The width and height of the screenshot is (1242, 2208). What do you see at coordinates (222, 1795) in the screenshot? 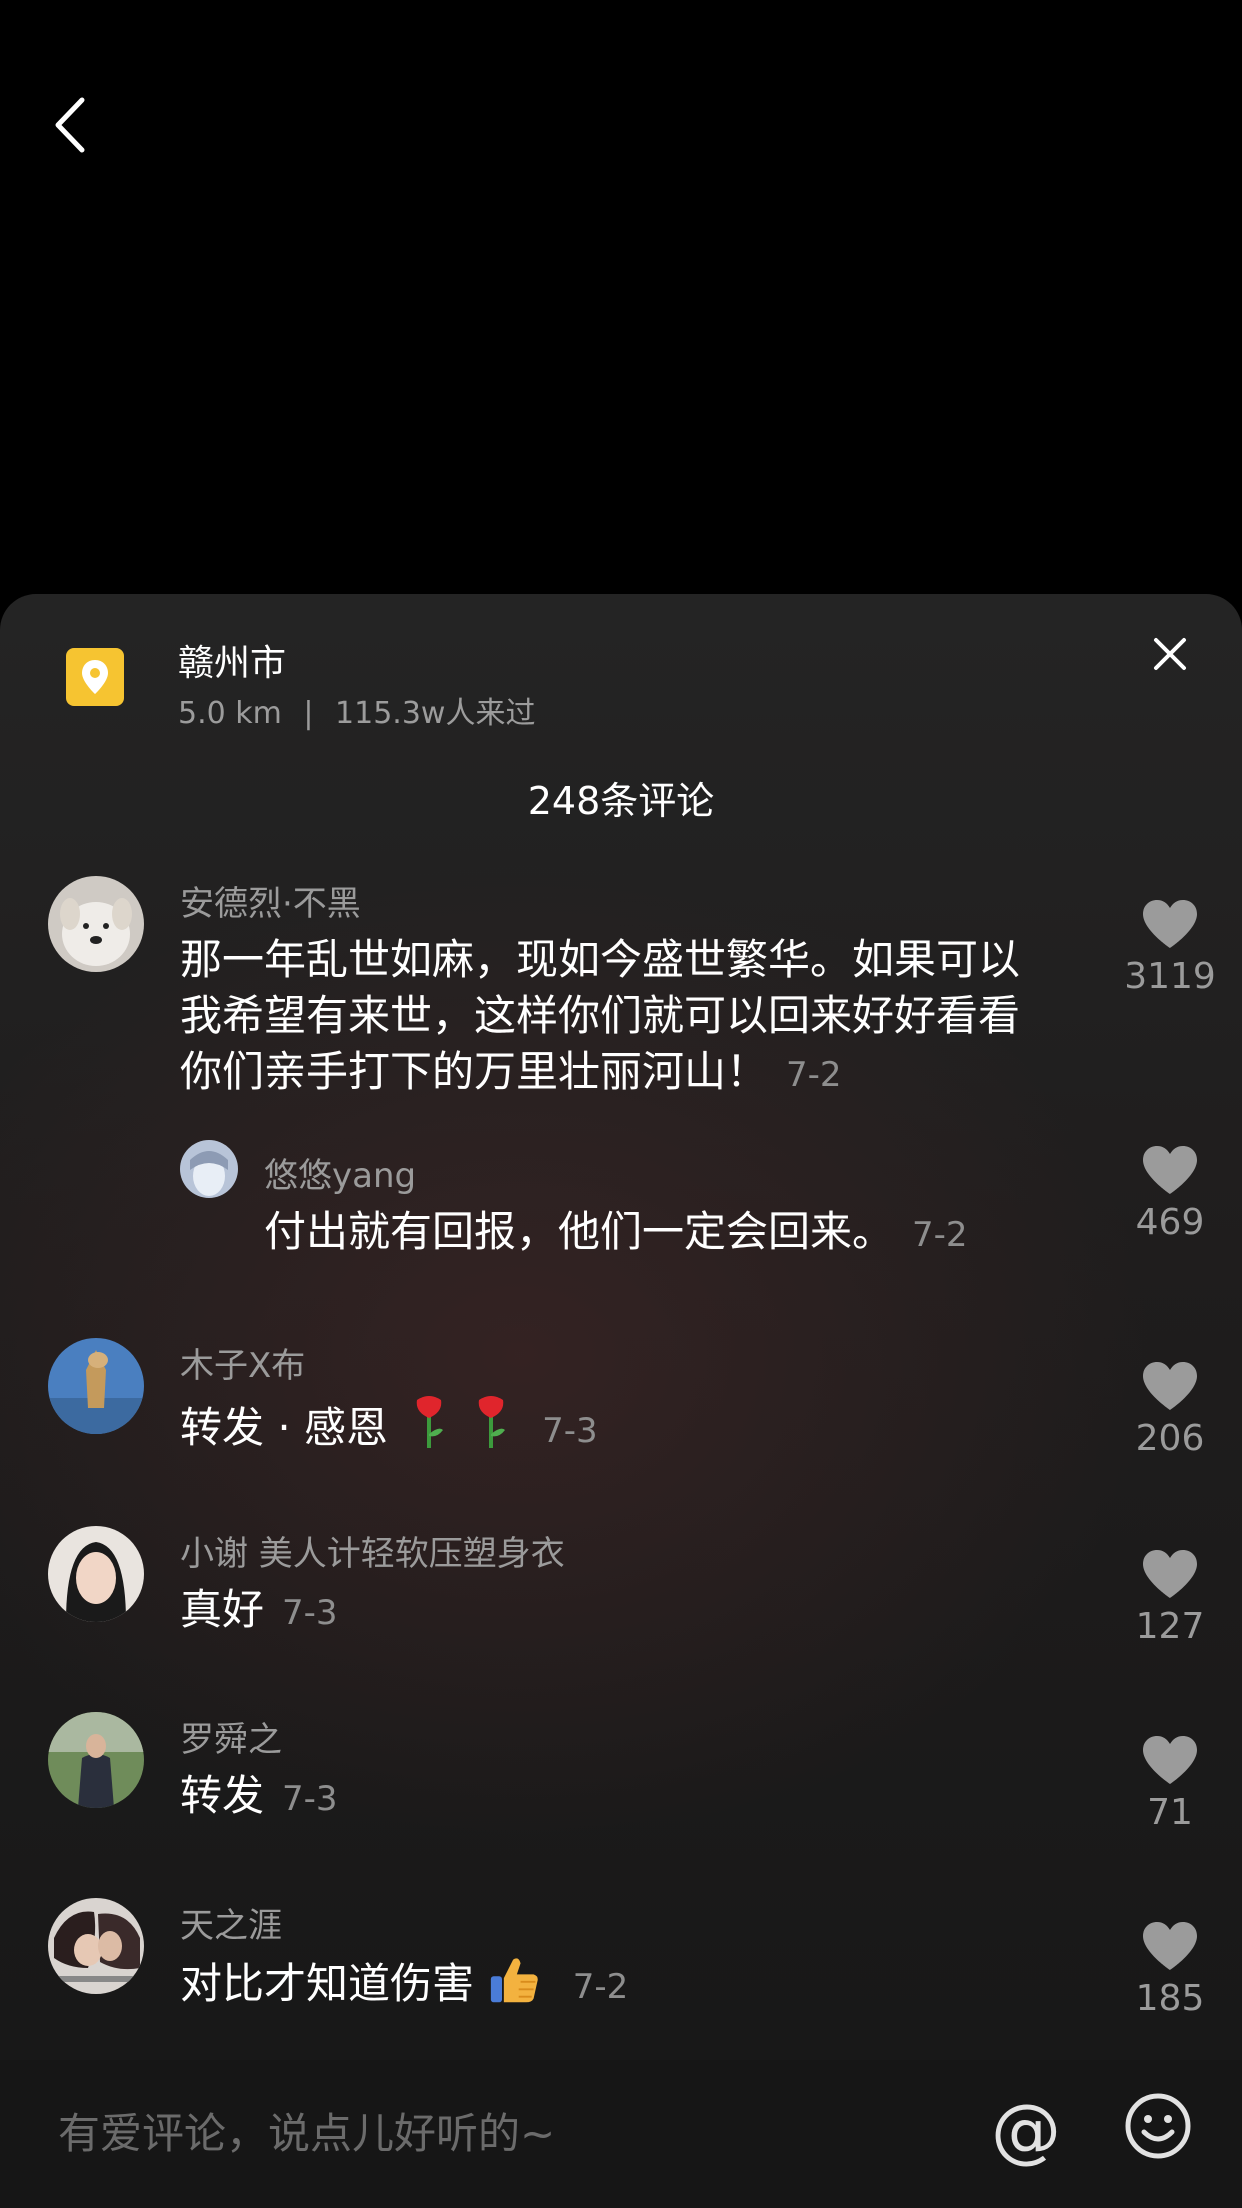
I see `comment-content: 转发` at bounding box center [222, 1795].